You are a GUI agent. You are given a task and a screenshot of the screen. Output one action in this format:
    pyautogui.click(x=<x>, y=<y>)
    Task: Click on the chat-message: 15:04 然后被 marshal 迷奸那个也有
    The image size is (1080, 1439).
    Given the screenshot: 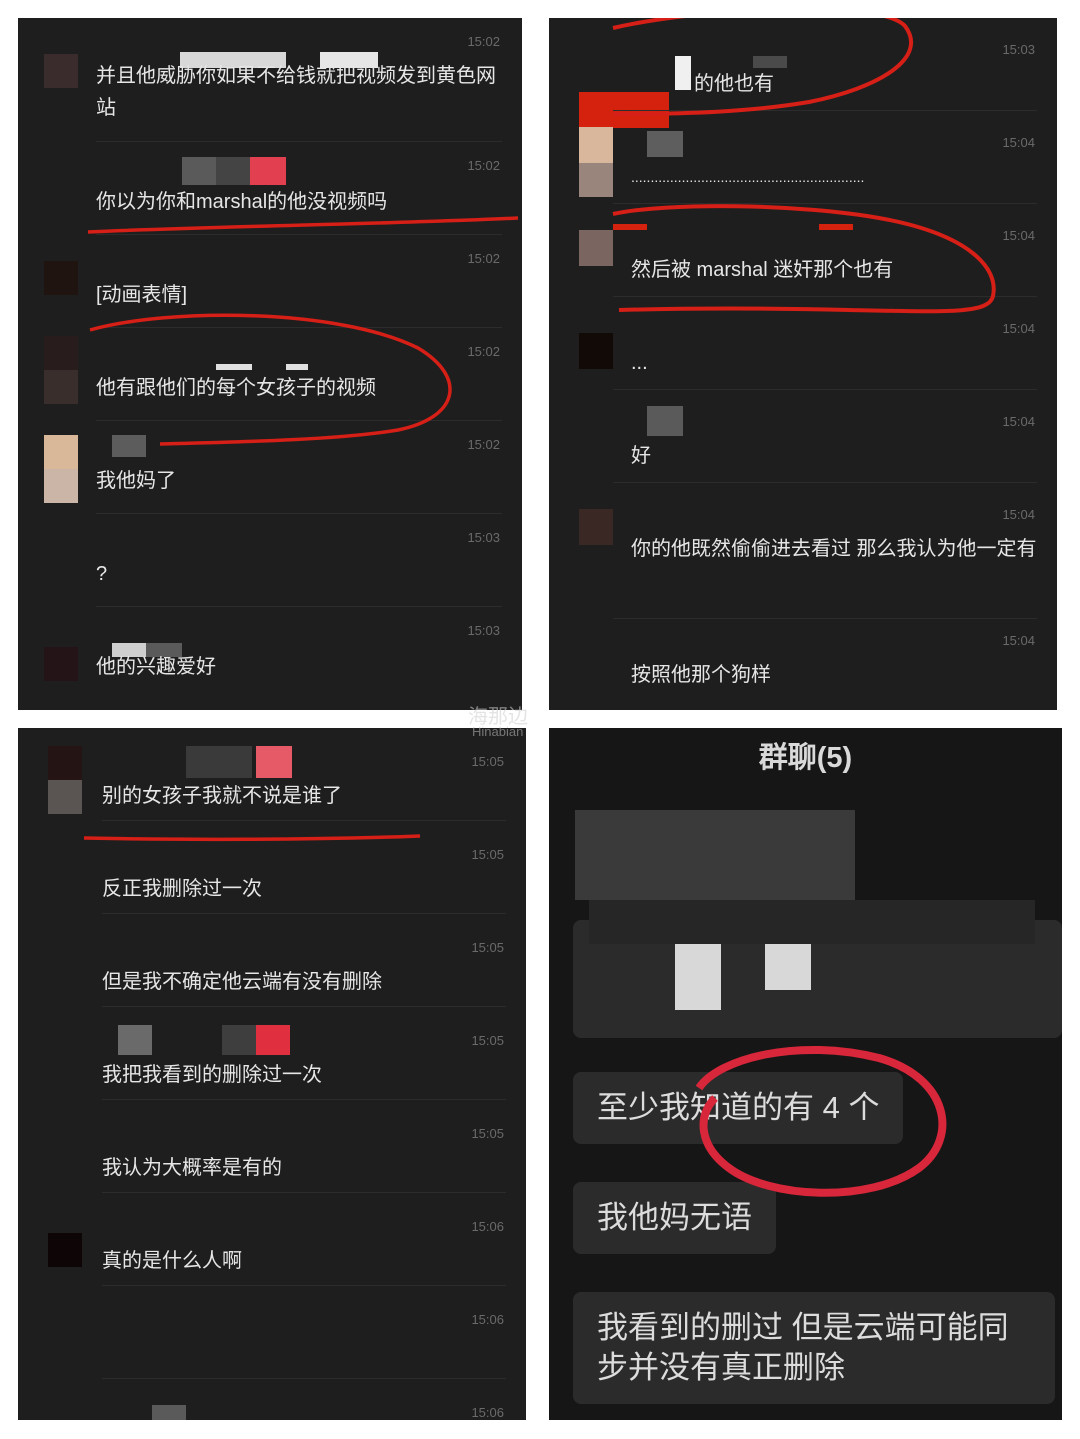 What is the action you would take?
    pyautogui.click(x=803, y=250)
    